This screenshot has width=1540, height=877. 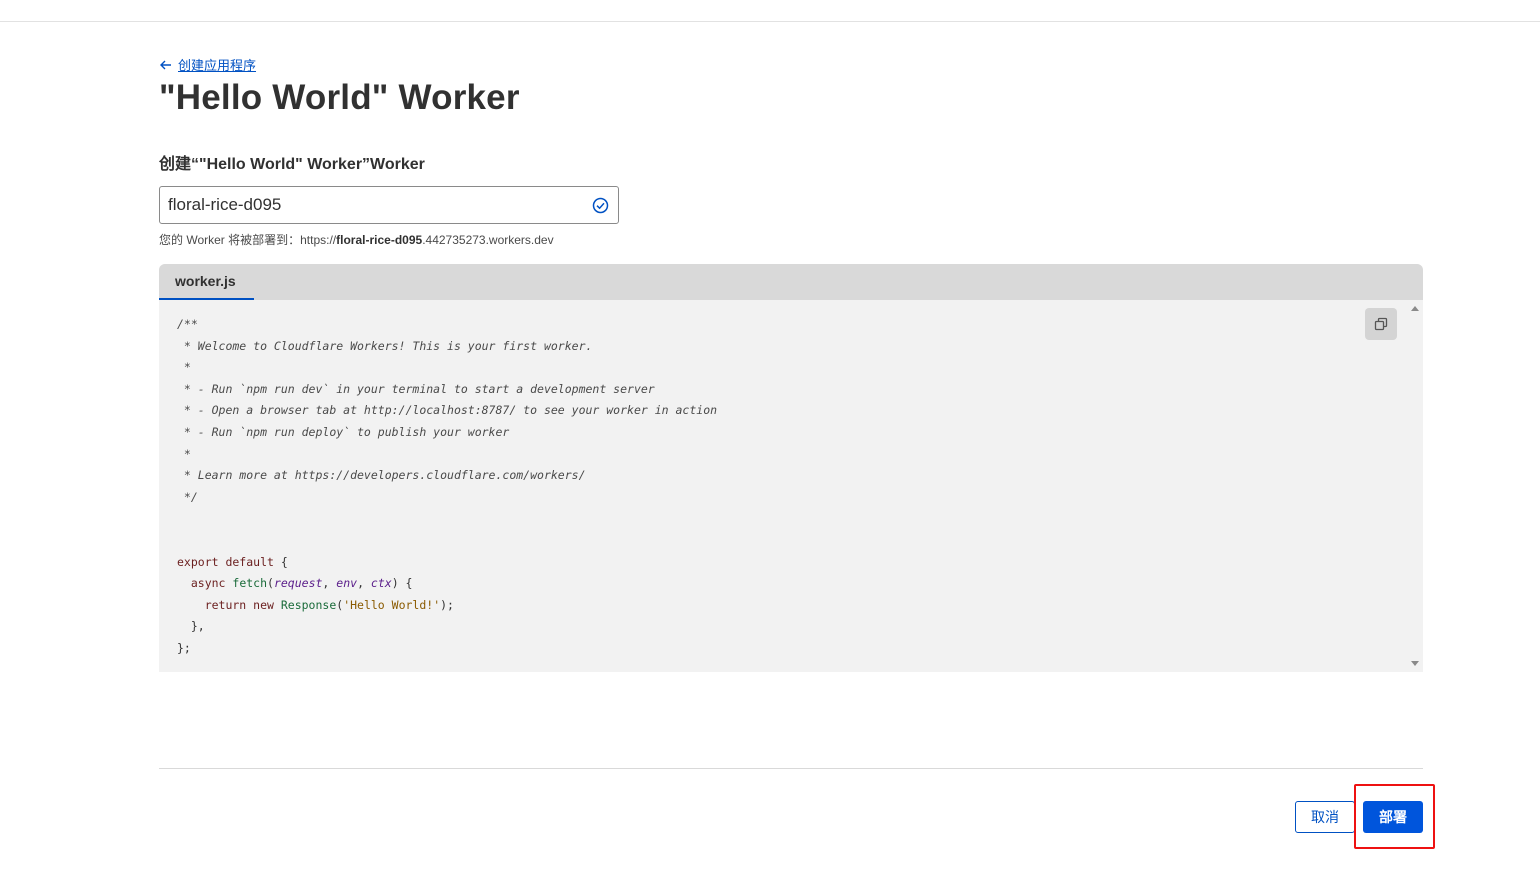 What do you see at coordinates (347, 583) in the screenshot?
I see `code-token-param: env` at bounding box center [347, 583].